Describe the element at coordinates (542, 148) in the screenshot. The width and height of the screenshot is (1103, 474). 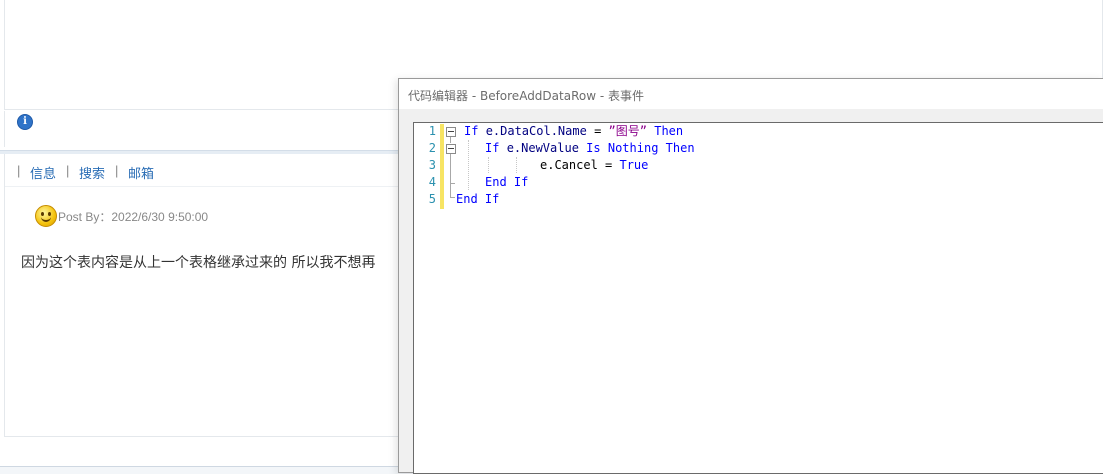
I see `identifier: e.NewValue` at that location.